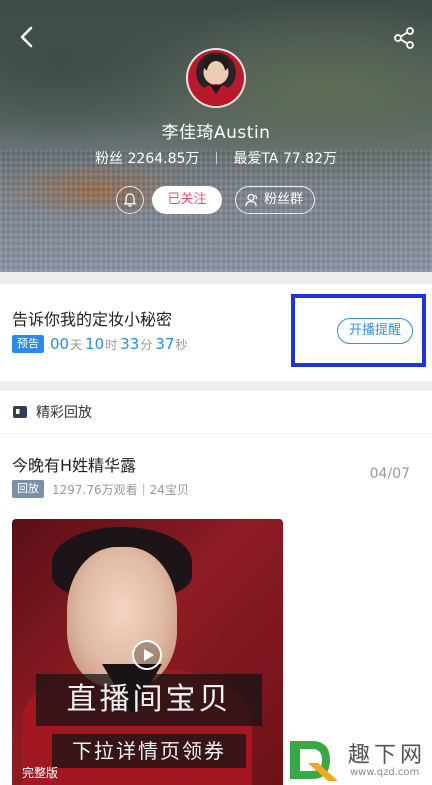  What do you see at coordinates (95, 489) in the screenshot?
I see `replay-view-count: 1297.76万观看` at bounding box center [95, 489].